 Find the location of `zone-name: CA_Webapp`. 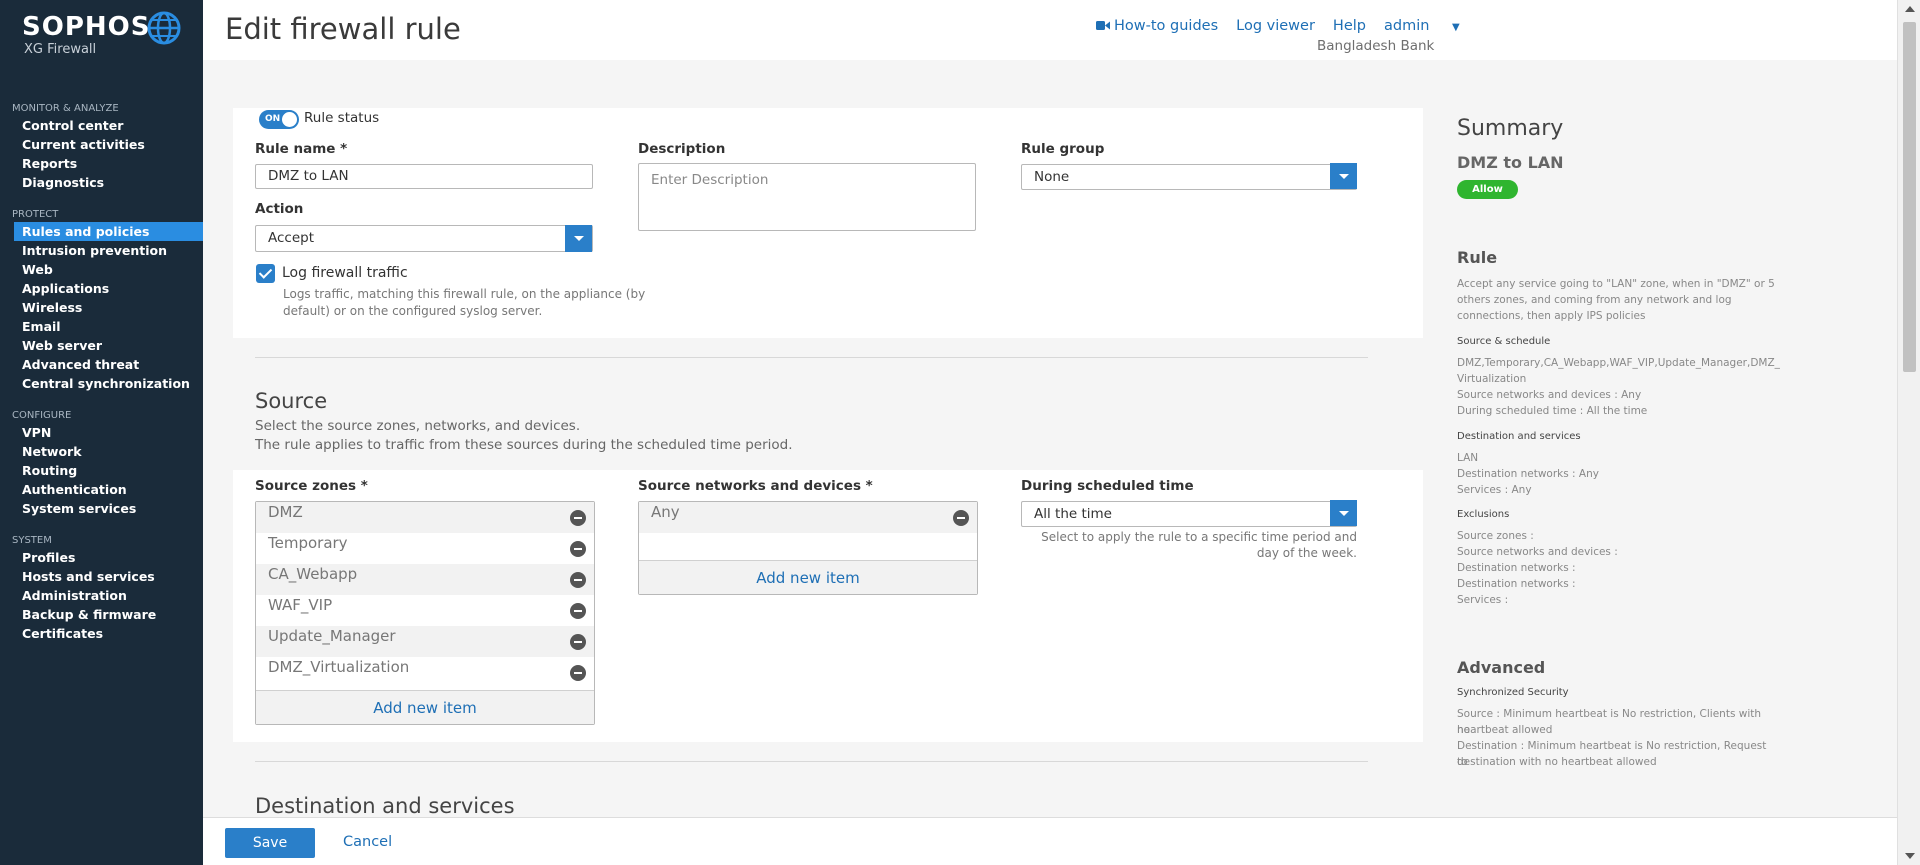

zone-name: CA_Webapp is located at coordinates (313, 574).